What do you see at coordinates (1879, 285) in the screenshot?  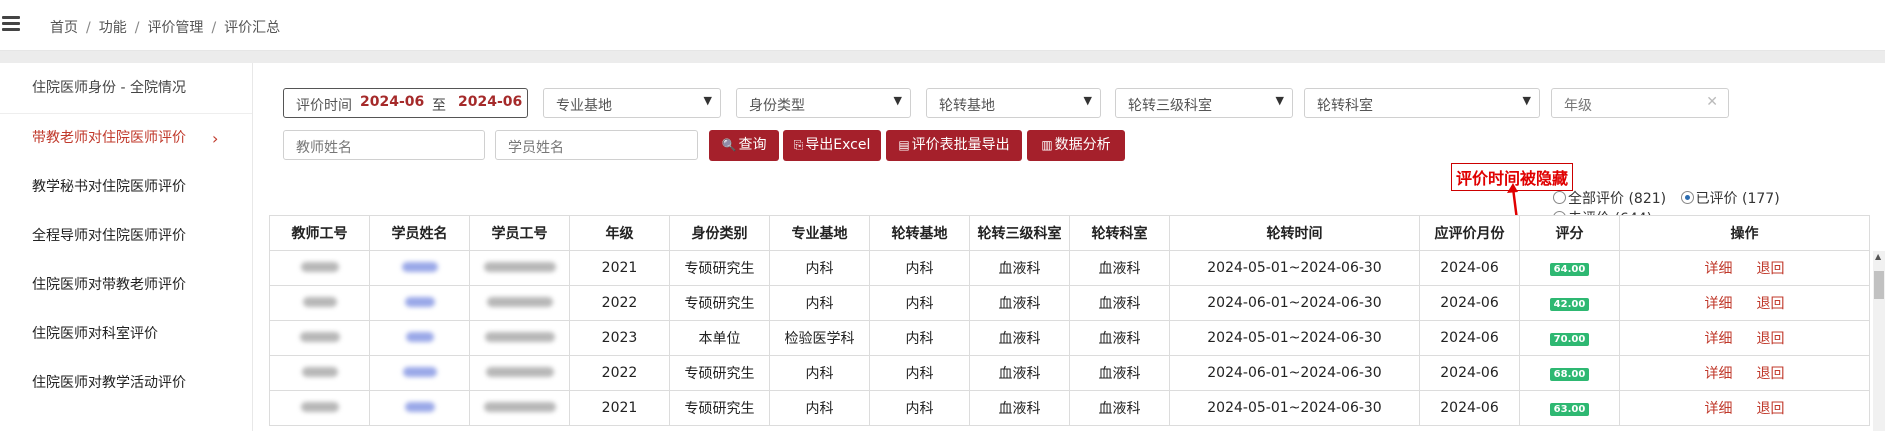 I see `scrollbar-thumb` at bounding box center [1879, 285].